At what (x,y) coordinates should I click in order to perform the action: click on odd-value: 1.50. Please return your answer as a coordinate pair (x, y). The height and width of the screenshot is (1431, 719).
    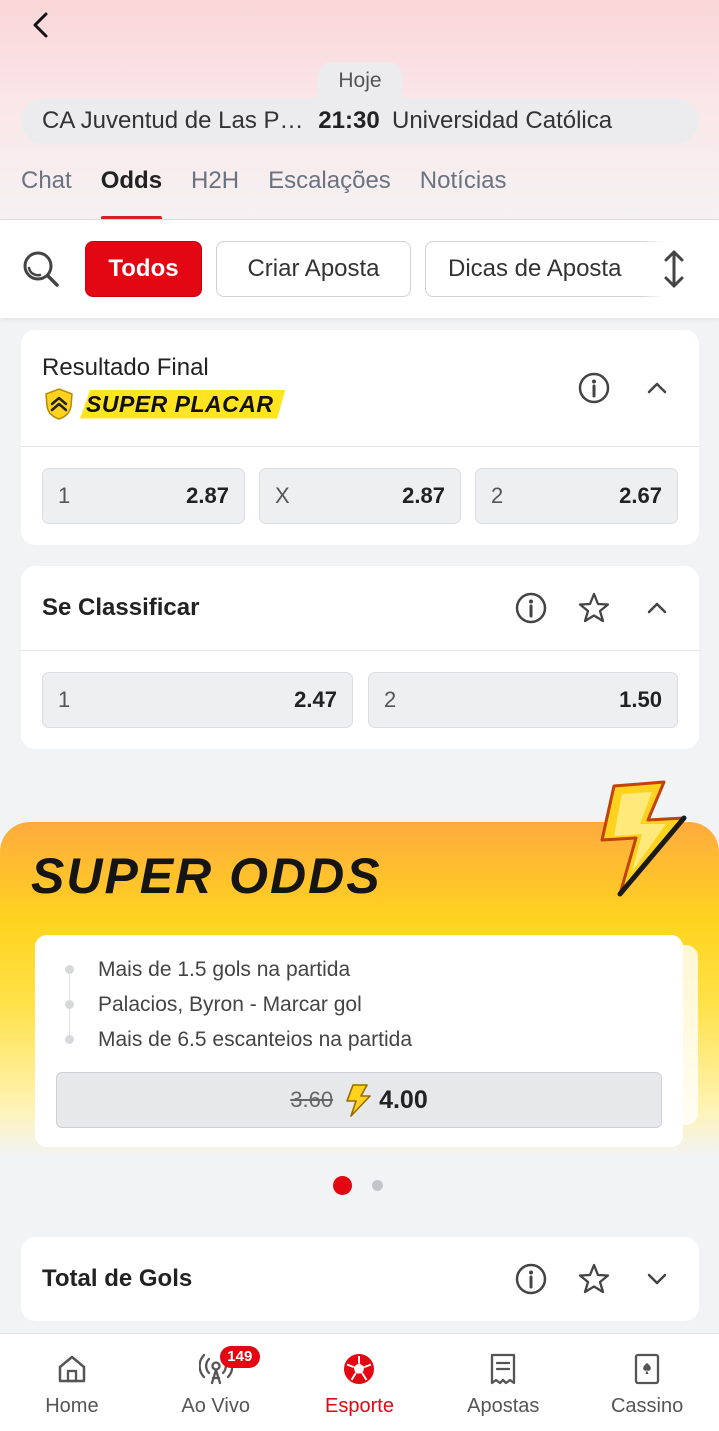
    Looking at the image, I should click on (640, 699).